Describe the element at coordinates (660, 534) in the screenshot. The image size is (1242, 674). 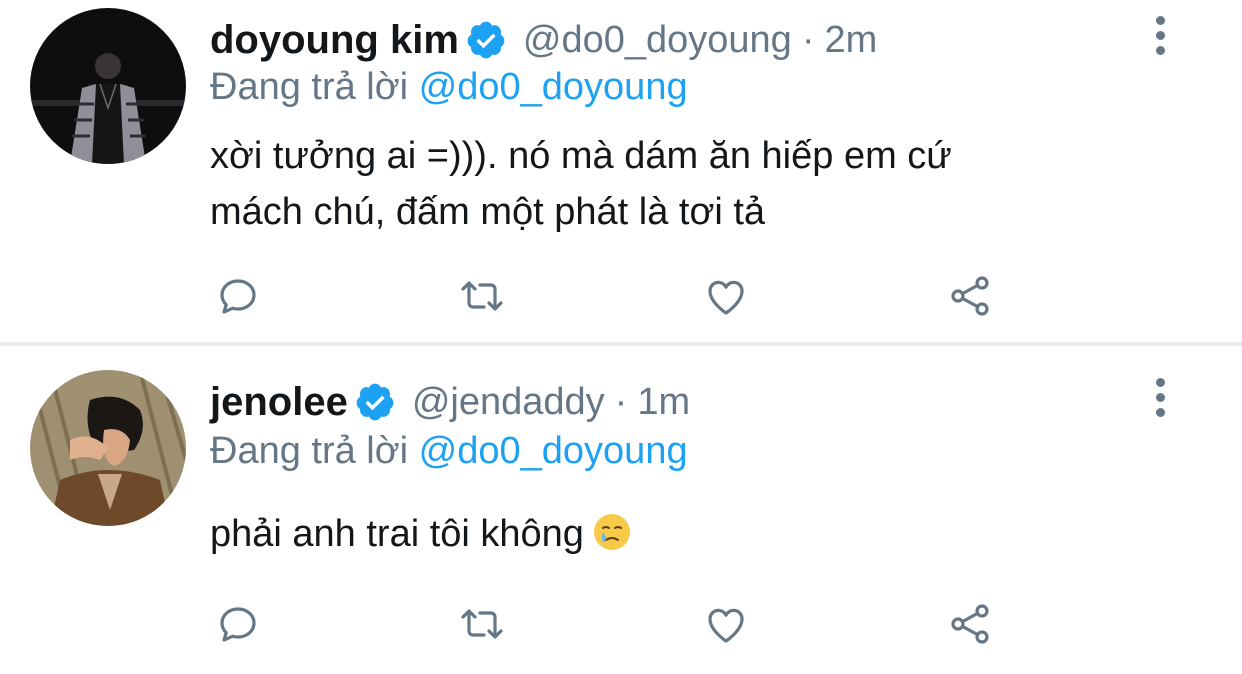
I see `tweet-text: phải anh trai tôi không` at that location.